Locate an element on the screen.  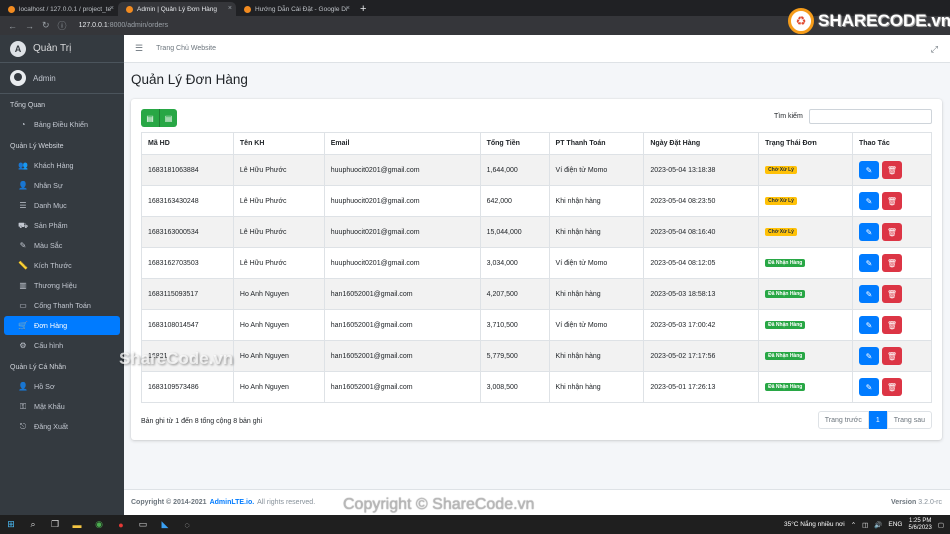
record-icon: ● is located at coordinates (121, 524).